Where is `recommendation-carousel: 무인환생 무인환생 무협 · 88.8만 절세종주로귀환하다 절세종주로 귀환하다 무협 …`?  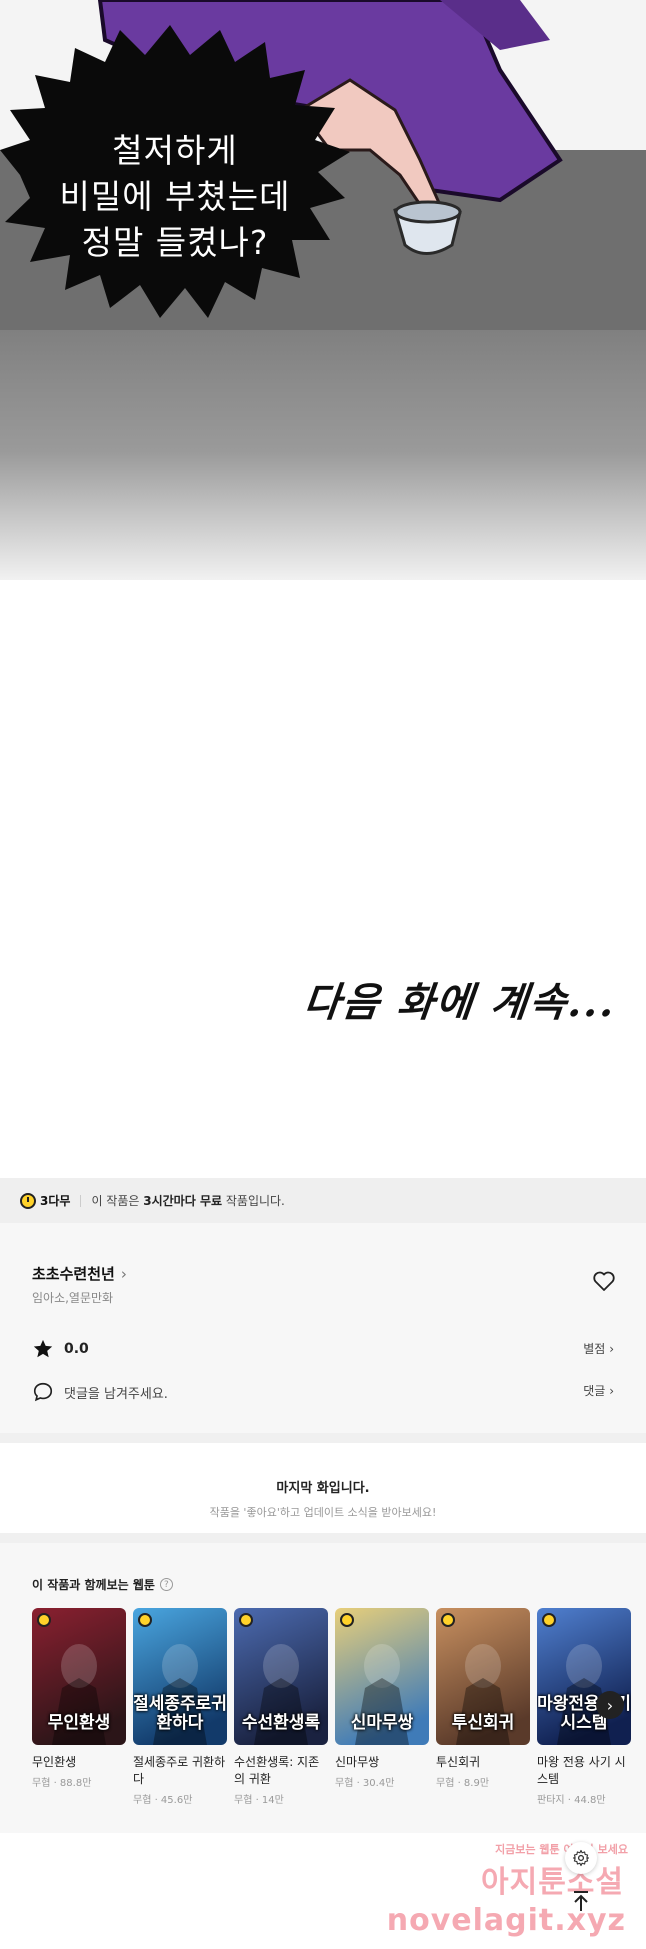
recommendation-carousel: 무인환생 무인환생 무협 · 88.8만 절세종주로귀환하다 절세종주로 귀환하다 무협 … is located at coordinates (339, 1718).